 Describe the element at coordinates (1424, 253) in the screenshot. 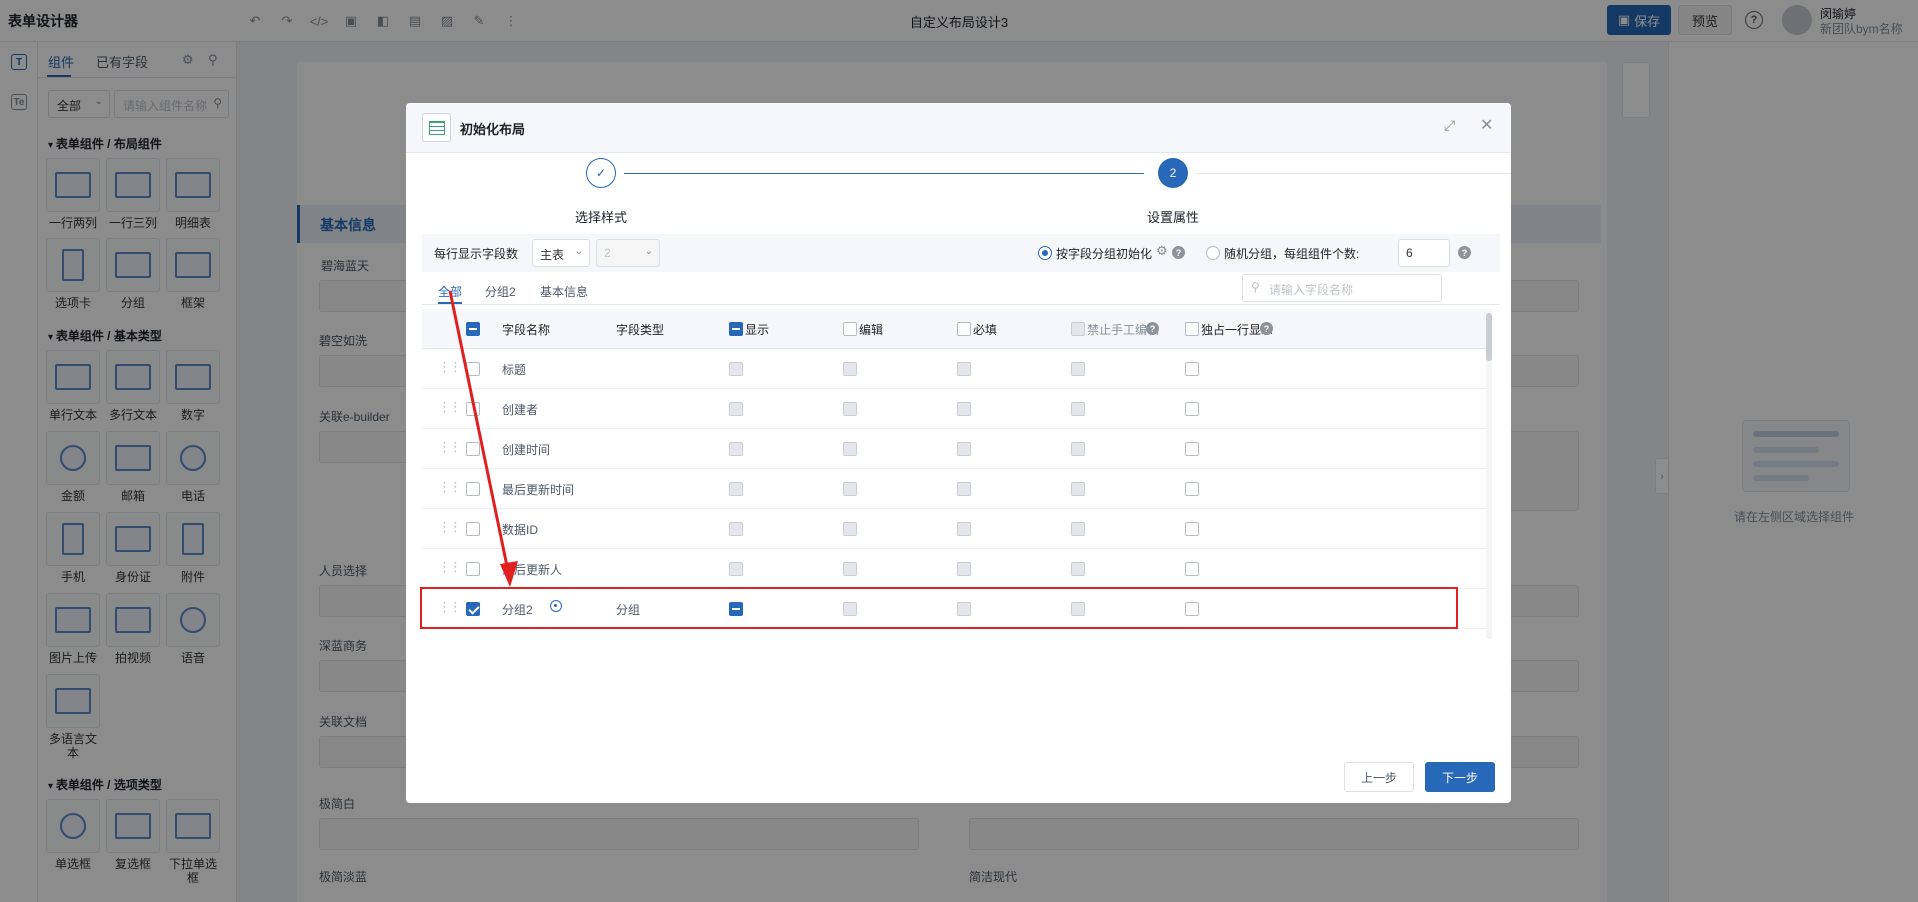

I see `group-size-input: 6` at that location.